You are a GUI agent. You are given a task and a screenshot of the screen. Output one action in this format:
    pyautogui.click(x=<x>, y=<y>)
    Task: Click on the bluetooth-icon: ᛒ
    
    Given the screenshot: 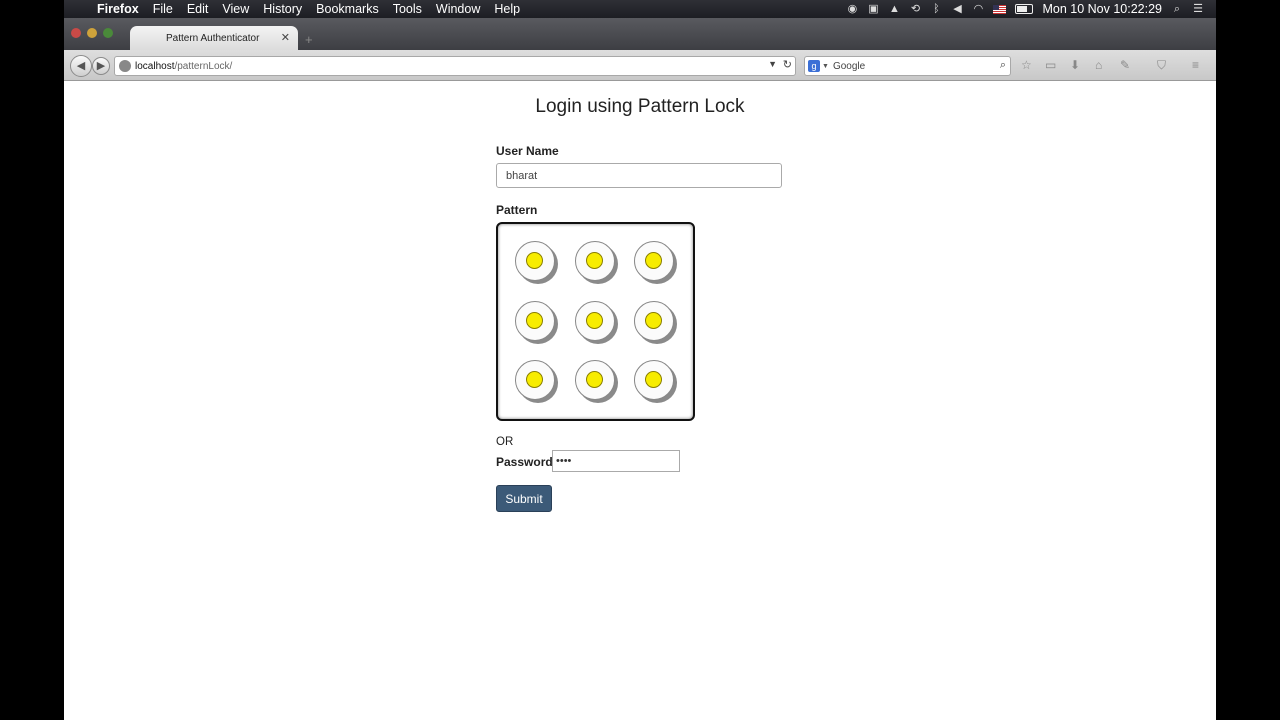 What is the action you would take?
    pyautogui.click(x=936, y=9)
    